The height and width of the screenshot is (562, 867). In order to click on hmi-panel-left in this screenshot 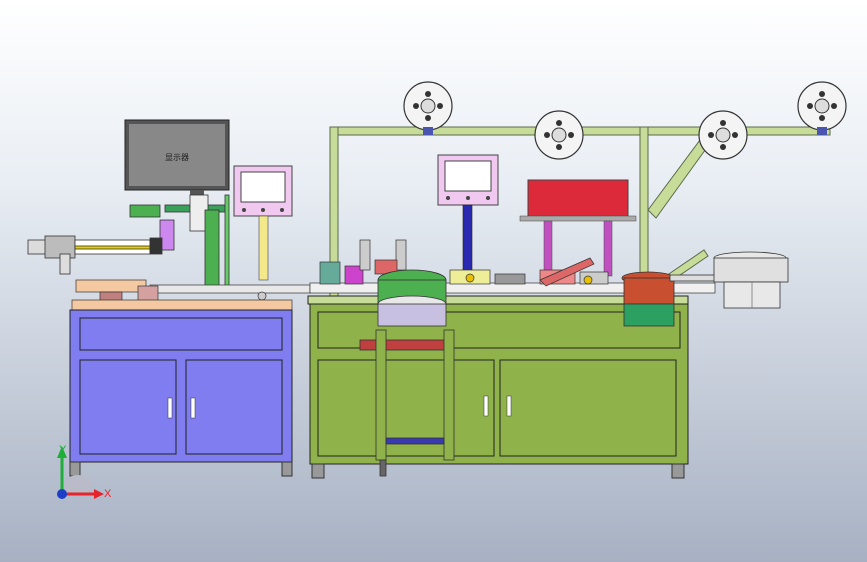, I will do `click(263, 223)`.